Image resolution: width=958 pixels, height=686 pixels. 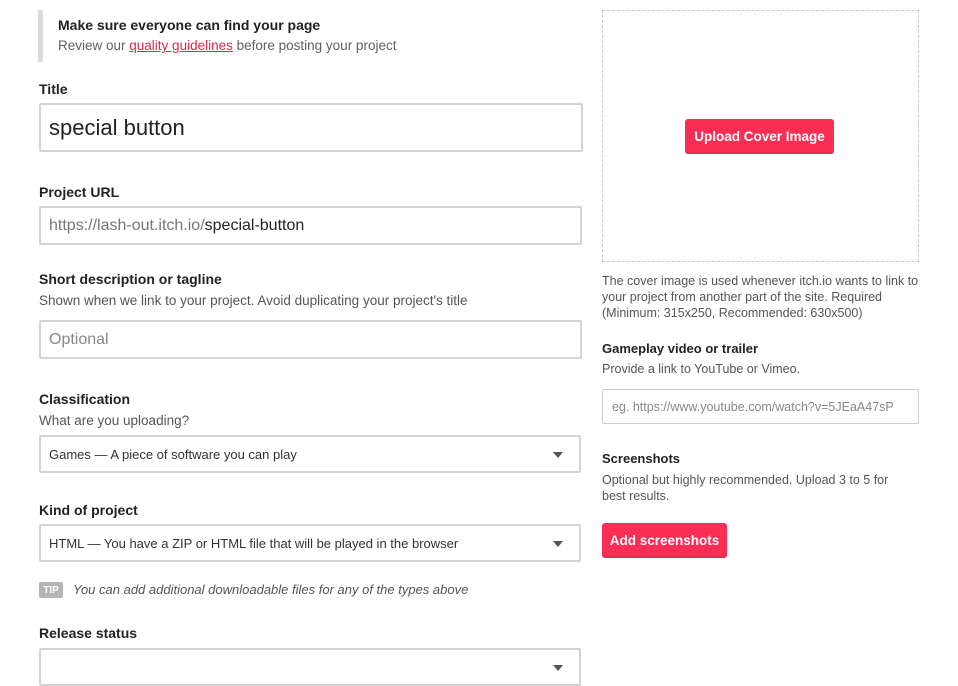 I want to click on classification-value: Games — A piece of software you can play, so click(x=173, y=454).